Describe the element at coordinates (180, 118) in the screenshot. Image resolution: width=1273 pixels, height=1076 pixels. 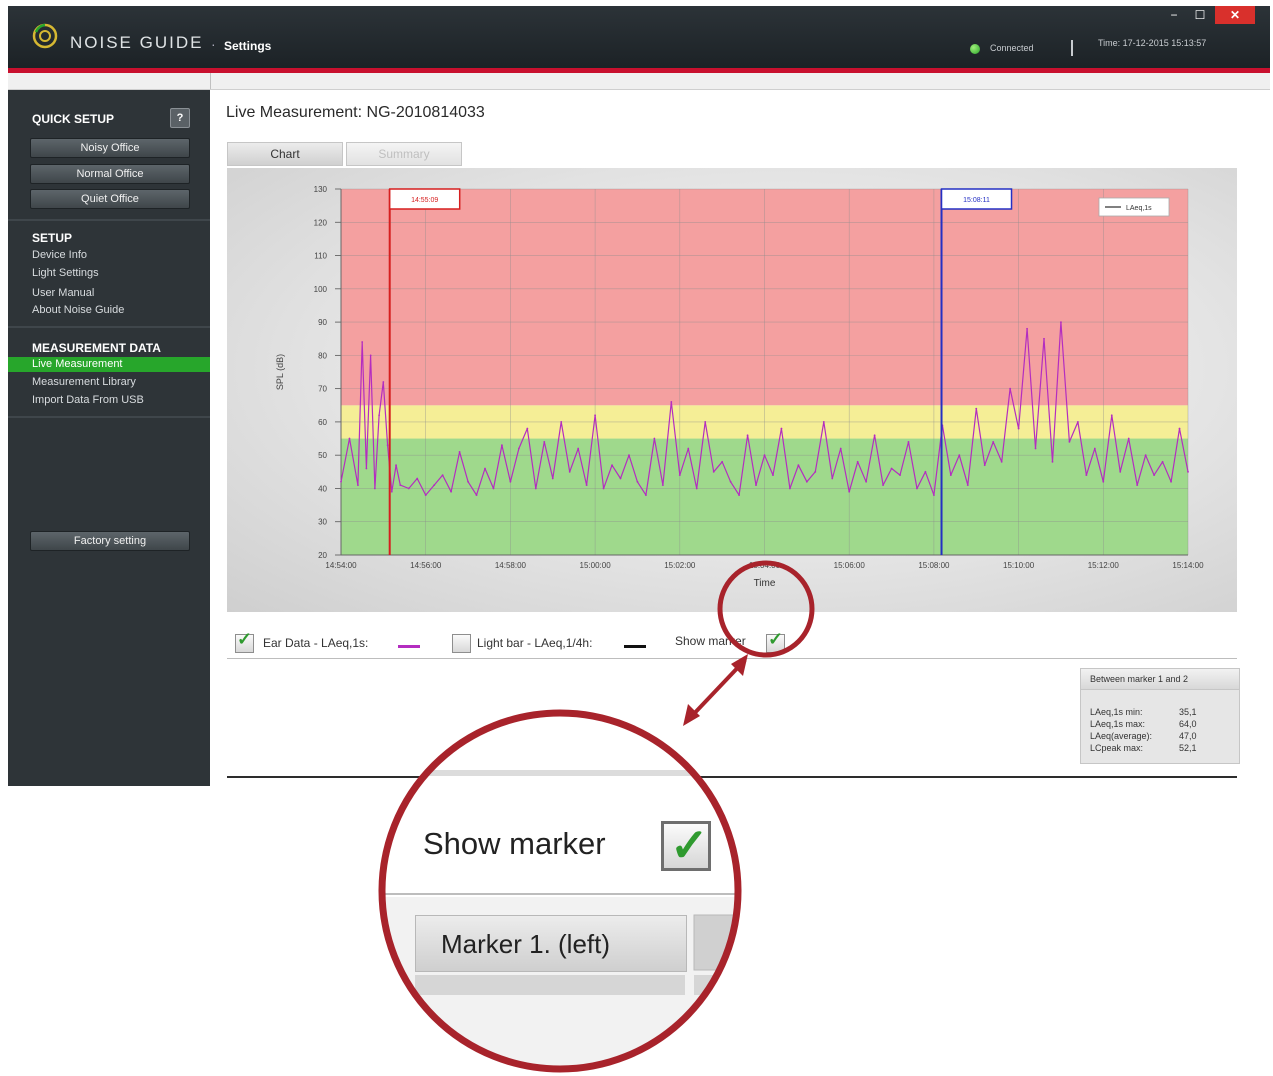
I see `help-button: ?` at that location.